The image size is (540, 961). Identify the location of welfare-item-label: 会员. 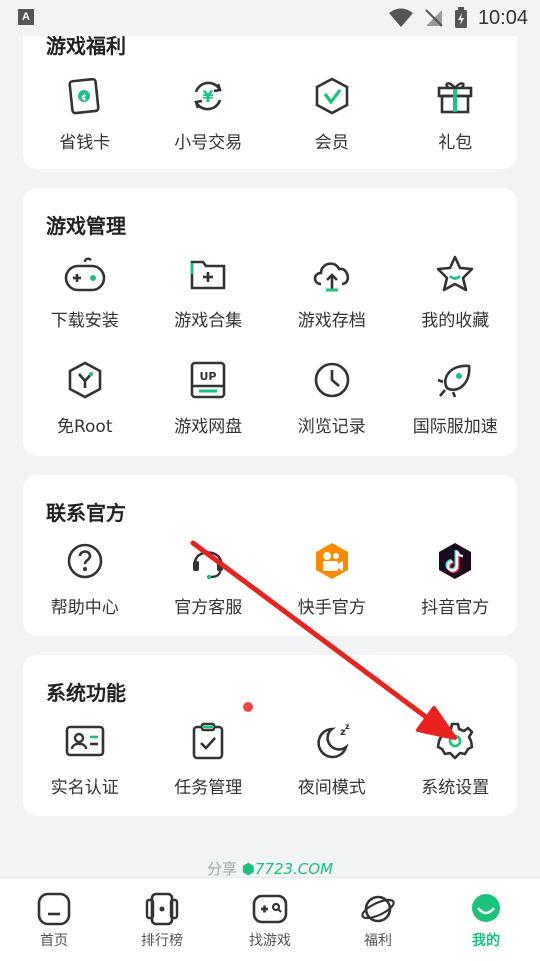
(331, 143).